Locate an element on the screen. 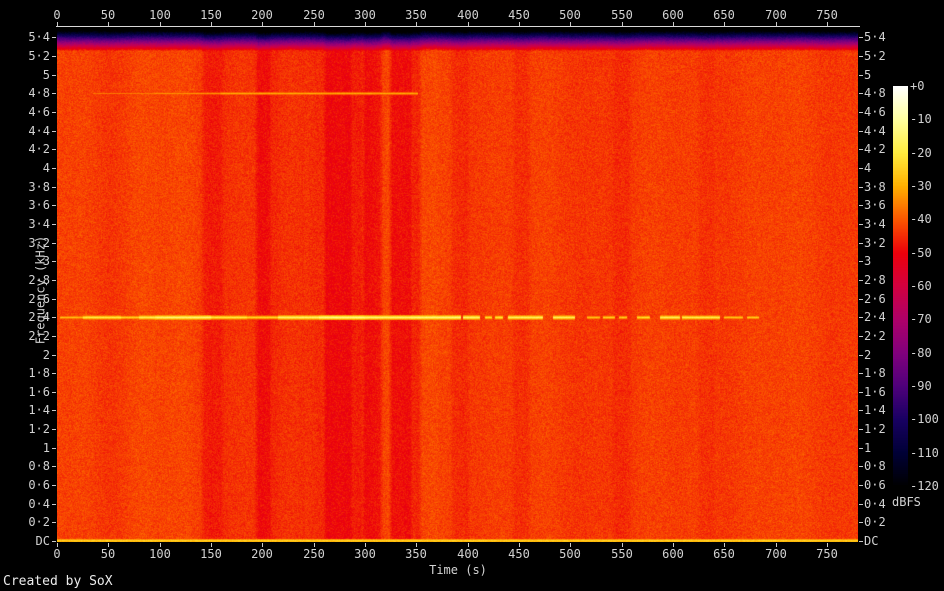  x-tick-label-top: 250 is located at coordinates (314, 15).